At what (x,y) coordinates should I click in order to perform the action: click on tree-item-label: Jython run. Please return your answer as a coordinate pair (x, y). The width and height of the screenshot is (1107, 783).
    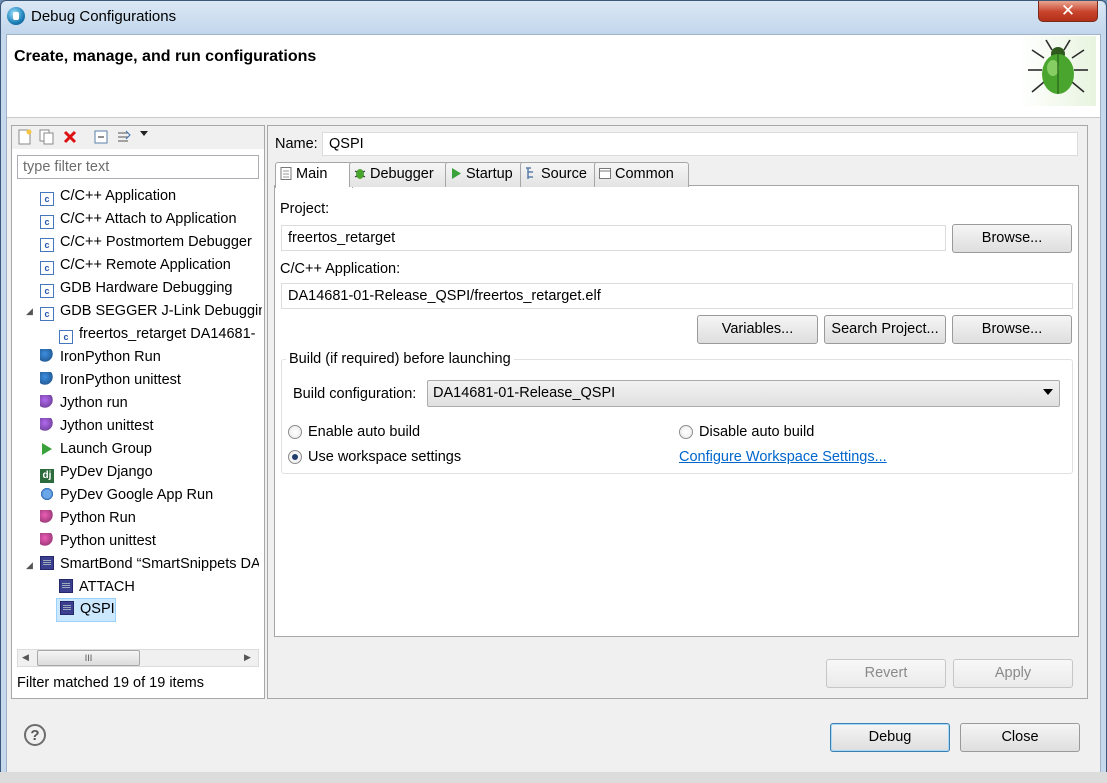
    Looking at the image, I should click on (94, 403).